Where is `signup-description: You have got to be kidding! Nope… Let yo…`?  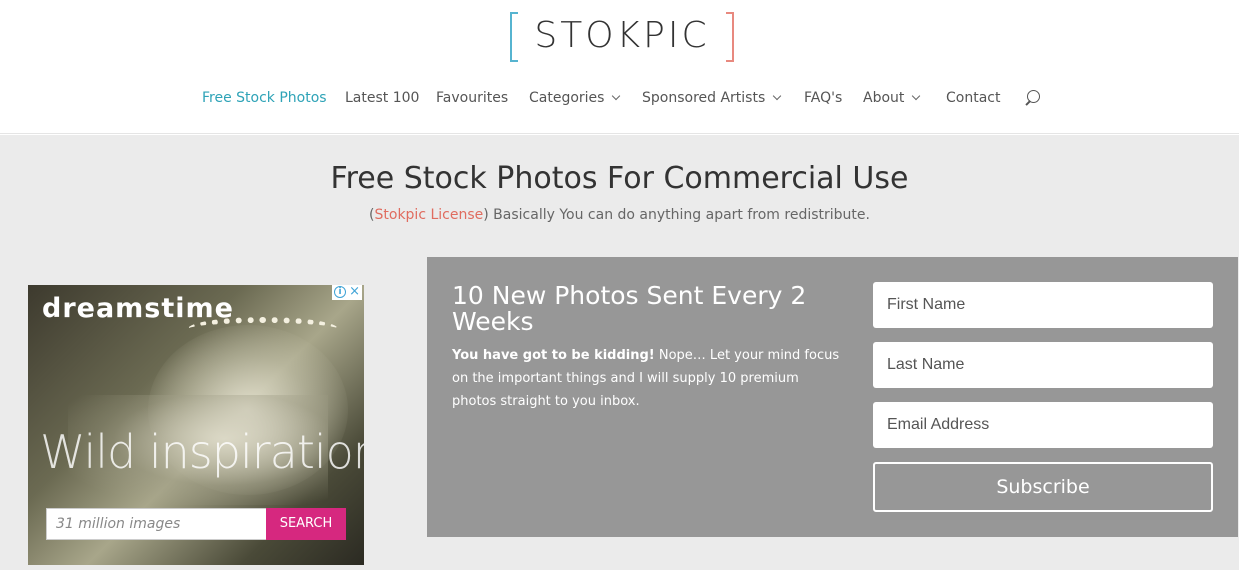 signup-description: You have got to be kidding! Nope… Let yo… is located at coordinates (647, 378).